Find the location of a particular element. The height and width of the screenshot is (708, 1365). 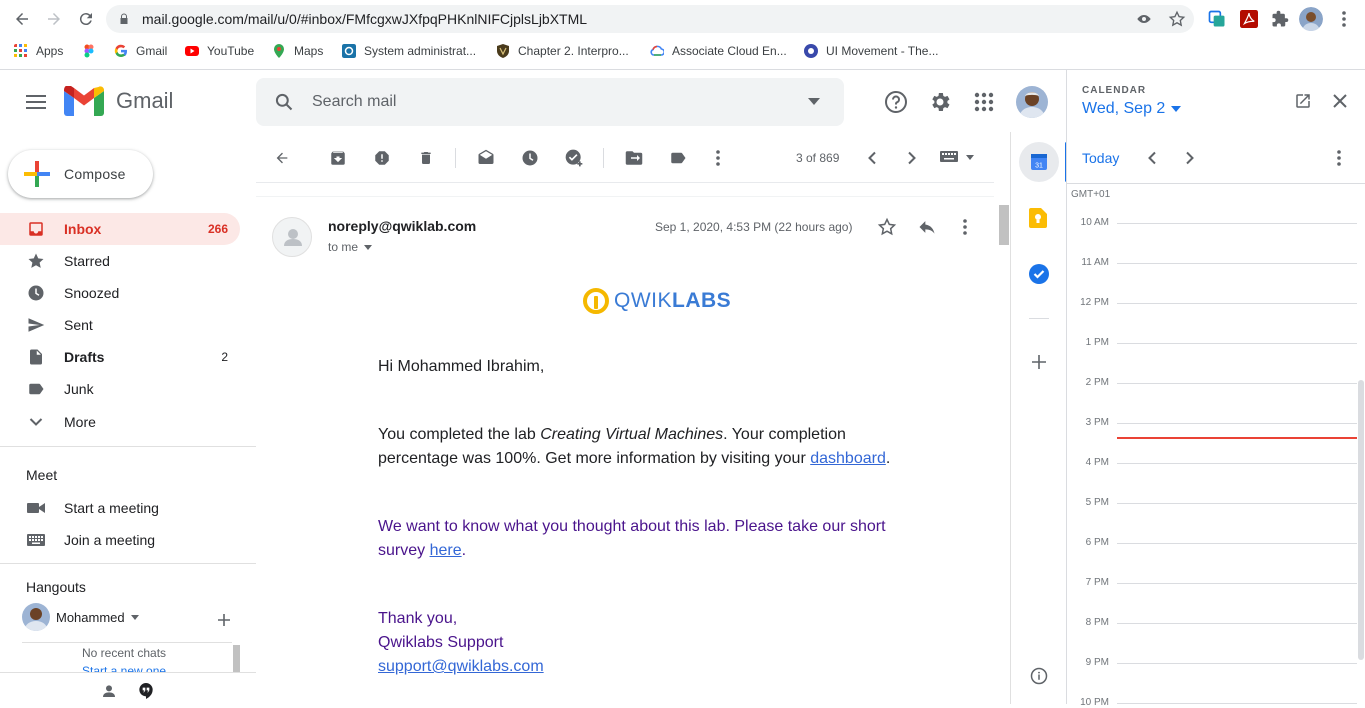

help-icon is located at coordinates (896, 102).